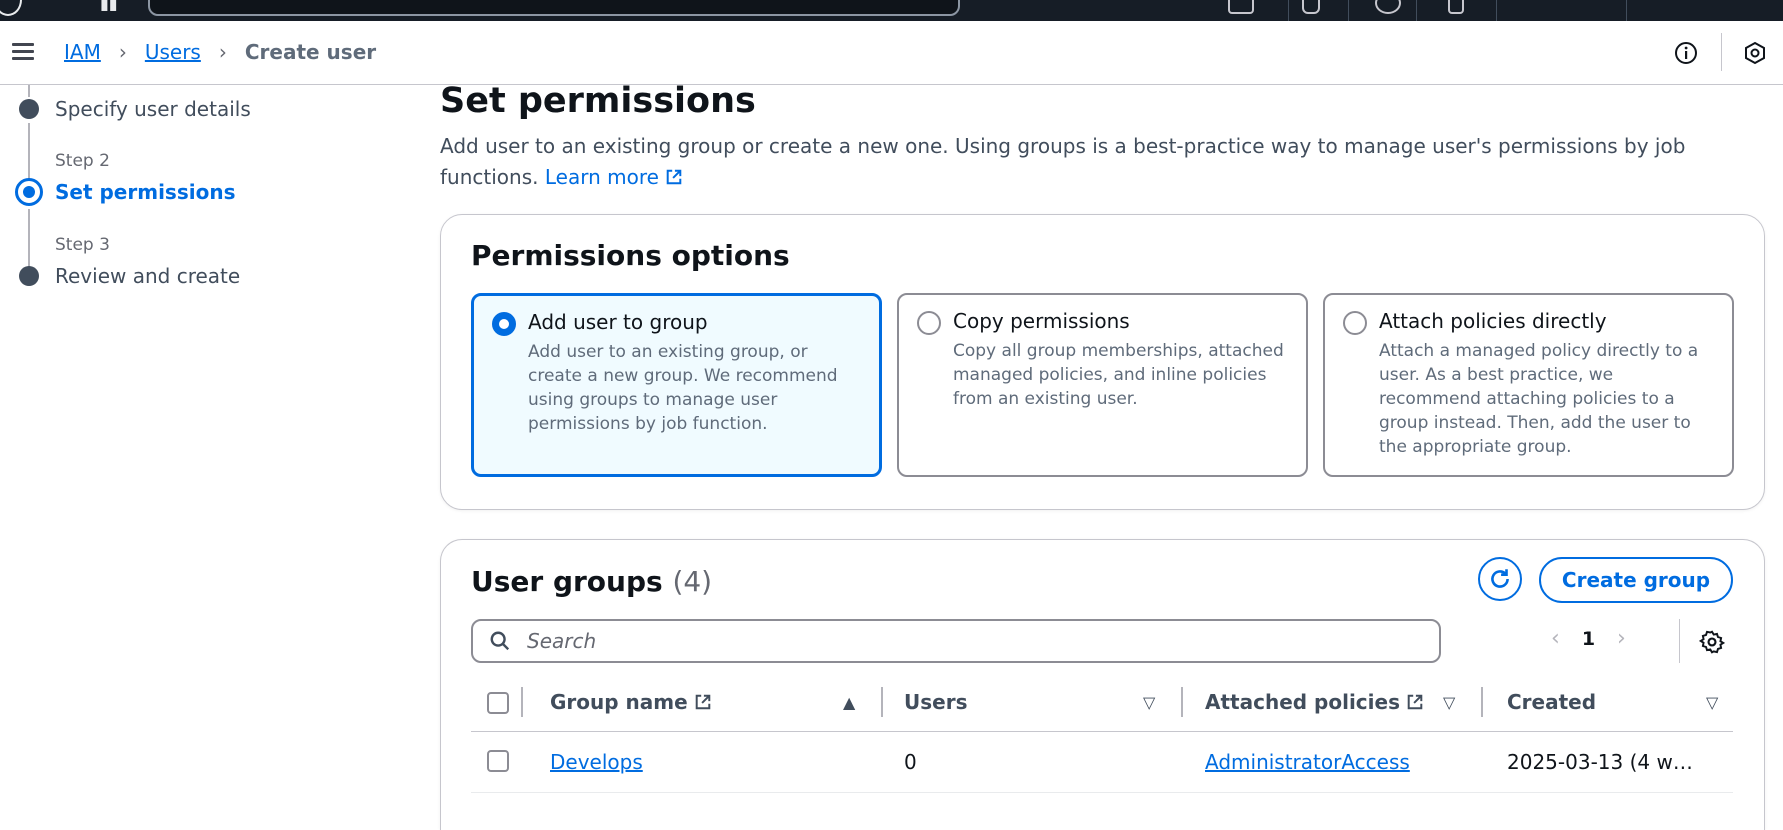  Describe the element at coordinates (1679, 641) in the screenshot. I see `pager-divider` at that location.